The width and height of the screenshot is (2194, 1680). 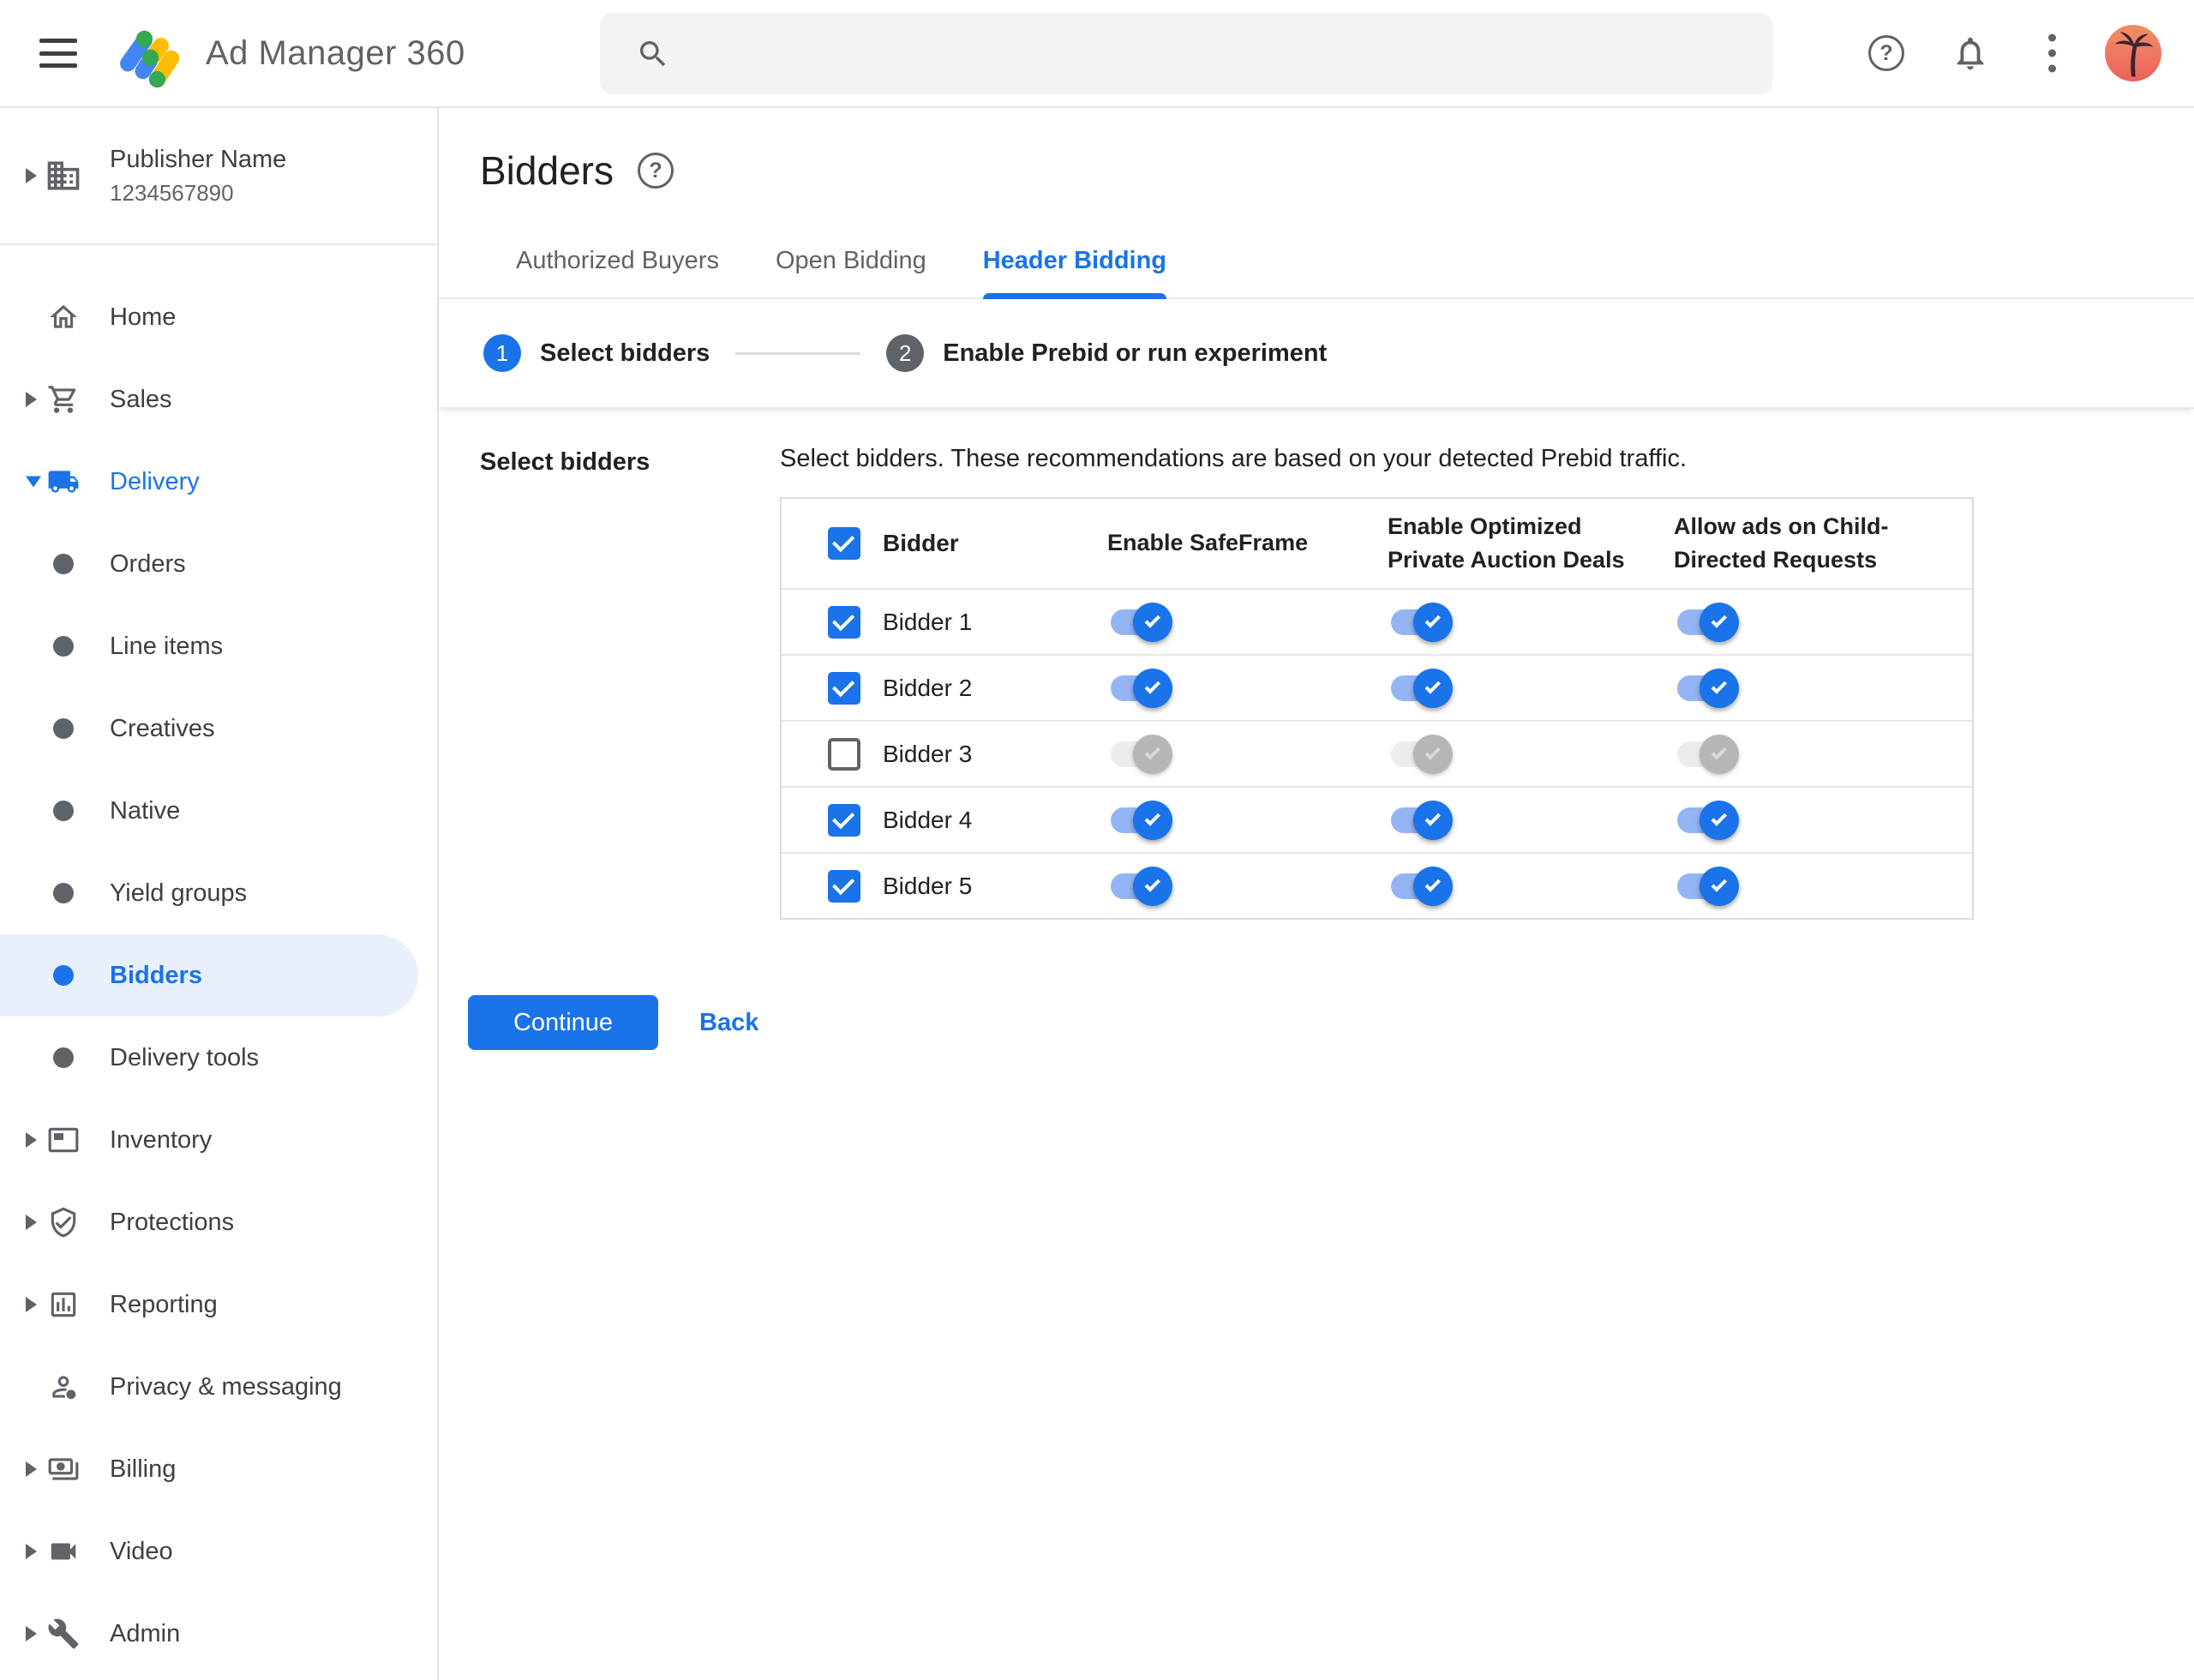 What do you see at coordinates (1074, 273) in the screenshot?
I see `tab-header-bidding: Header Bidding` at bounding box center [1074, 273].